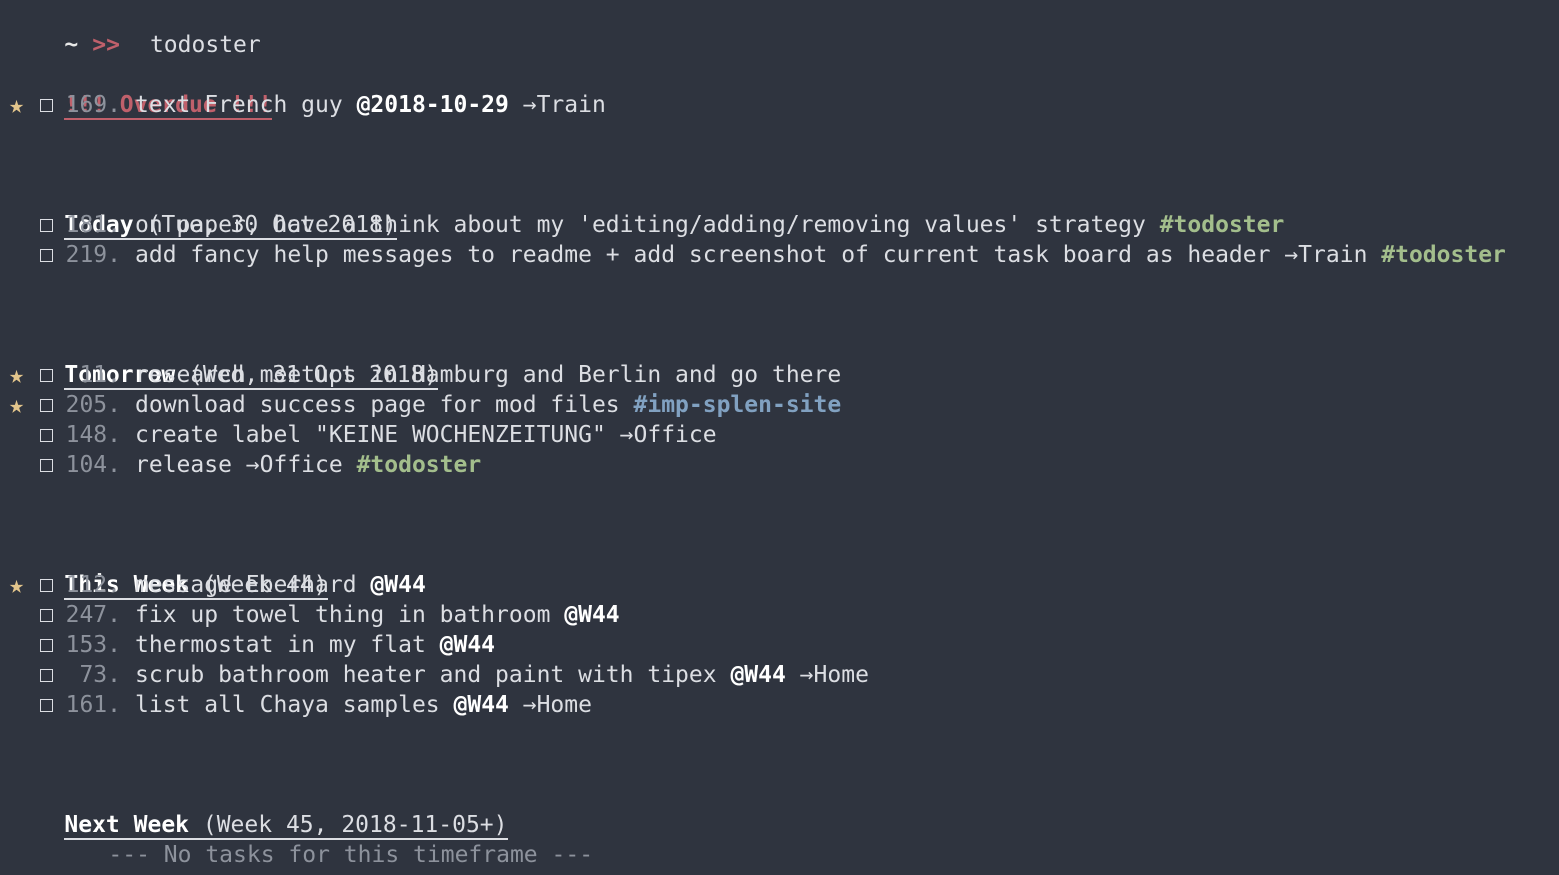 This screenshot has width=1559, height=875. What do you see at coordinates (93, 435) in the screenshot?
I see `task-number: 148.` at bounding box center [93, 435].